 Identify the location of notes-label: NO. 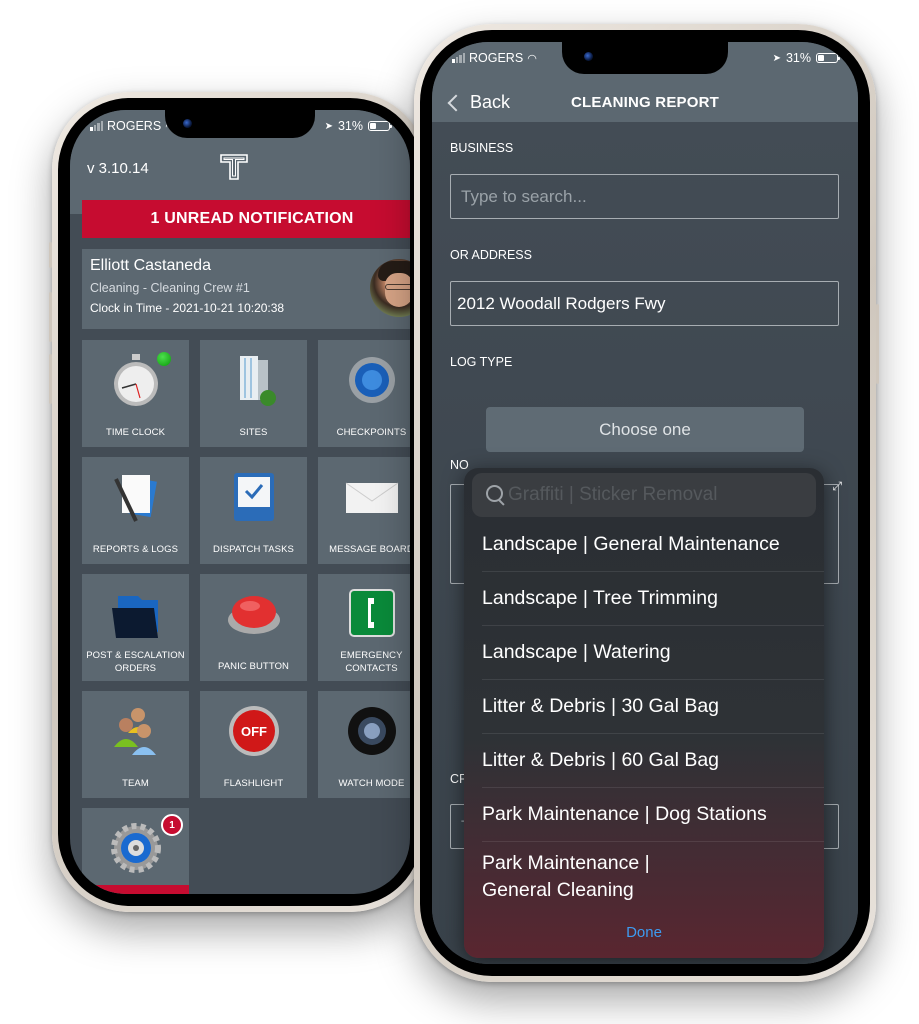
(459, 465).